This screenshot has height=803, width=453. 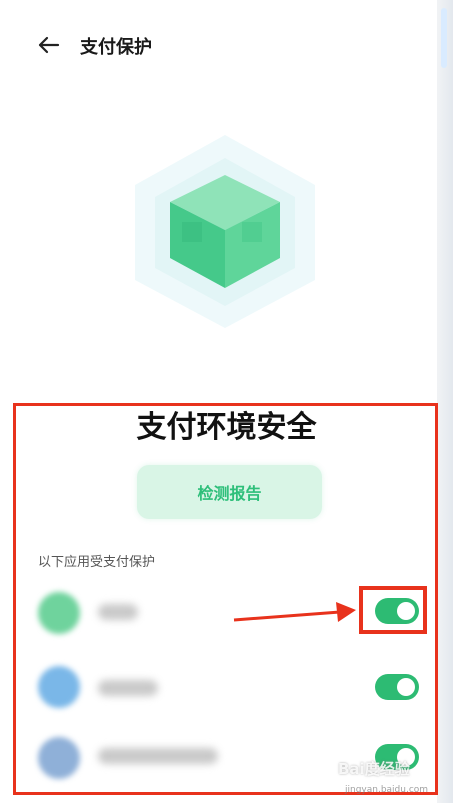 What do you see at coordinates (393, 610) in the screenshot?
I see `toggle-highlight-box` at bounding box center [393, 610].